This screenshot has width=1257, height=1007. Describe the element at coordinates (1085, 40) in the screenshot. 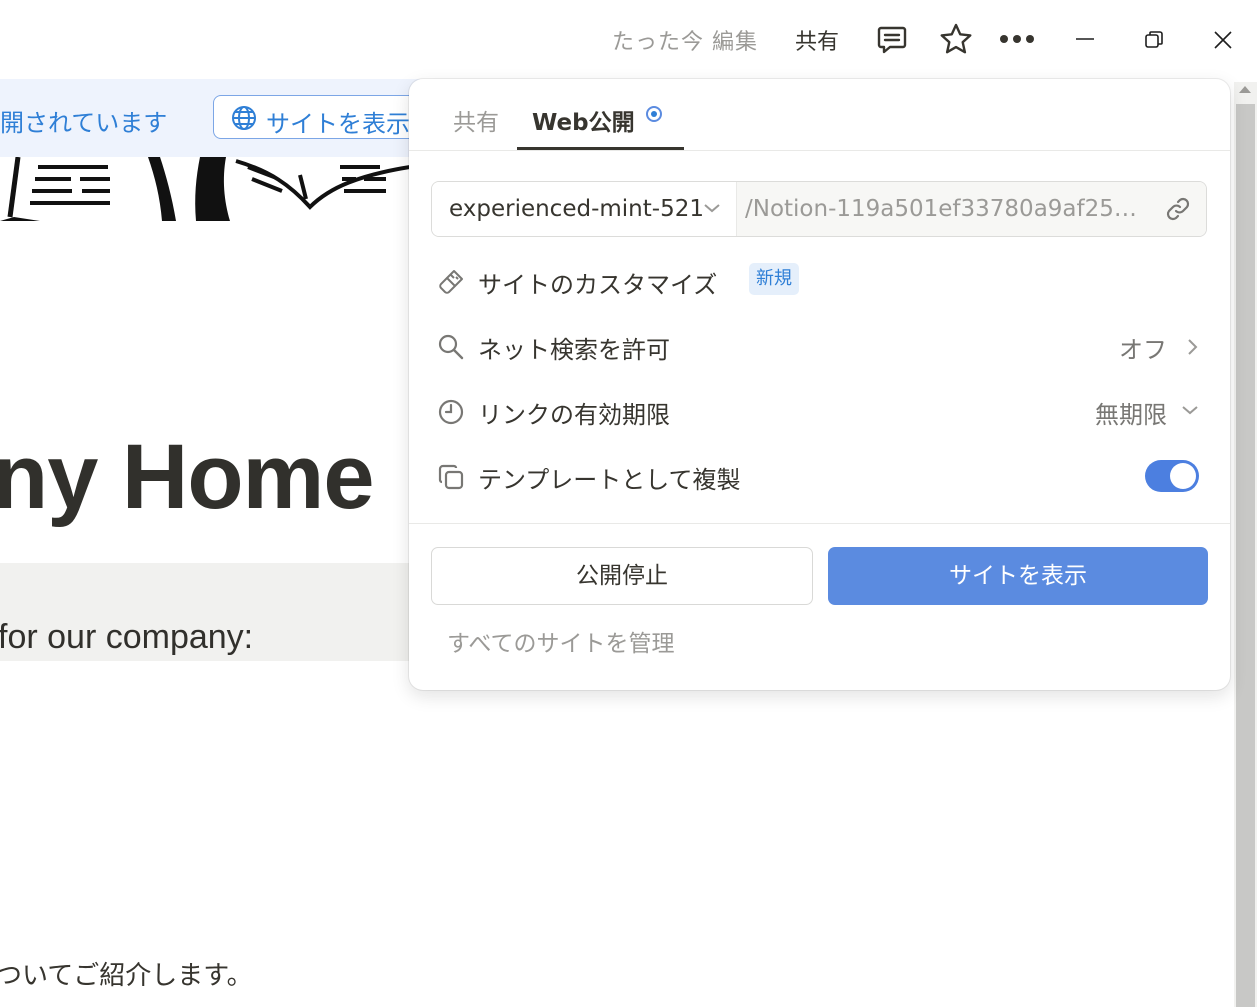

I see `minimize-window-icon` at that location.